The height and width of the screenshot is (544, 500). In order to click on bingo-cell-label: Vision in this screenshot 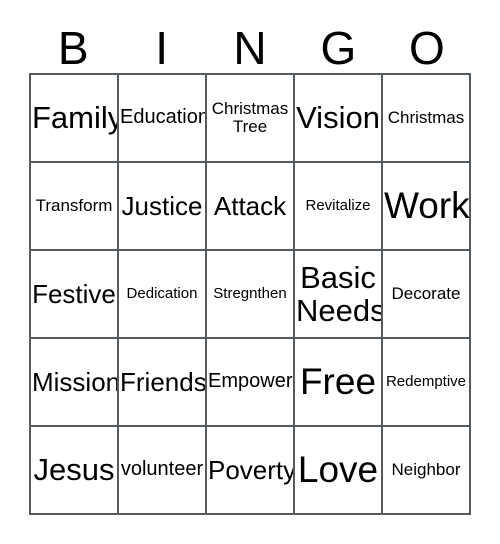, I will do `click(338, 118)`.